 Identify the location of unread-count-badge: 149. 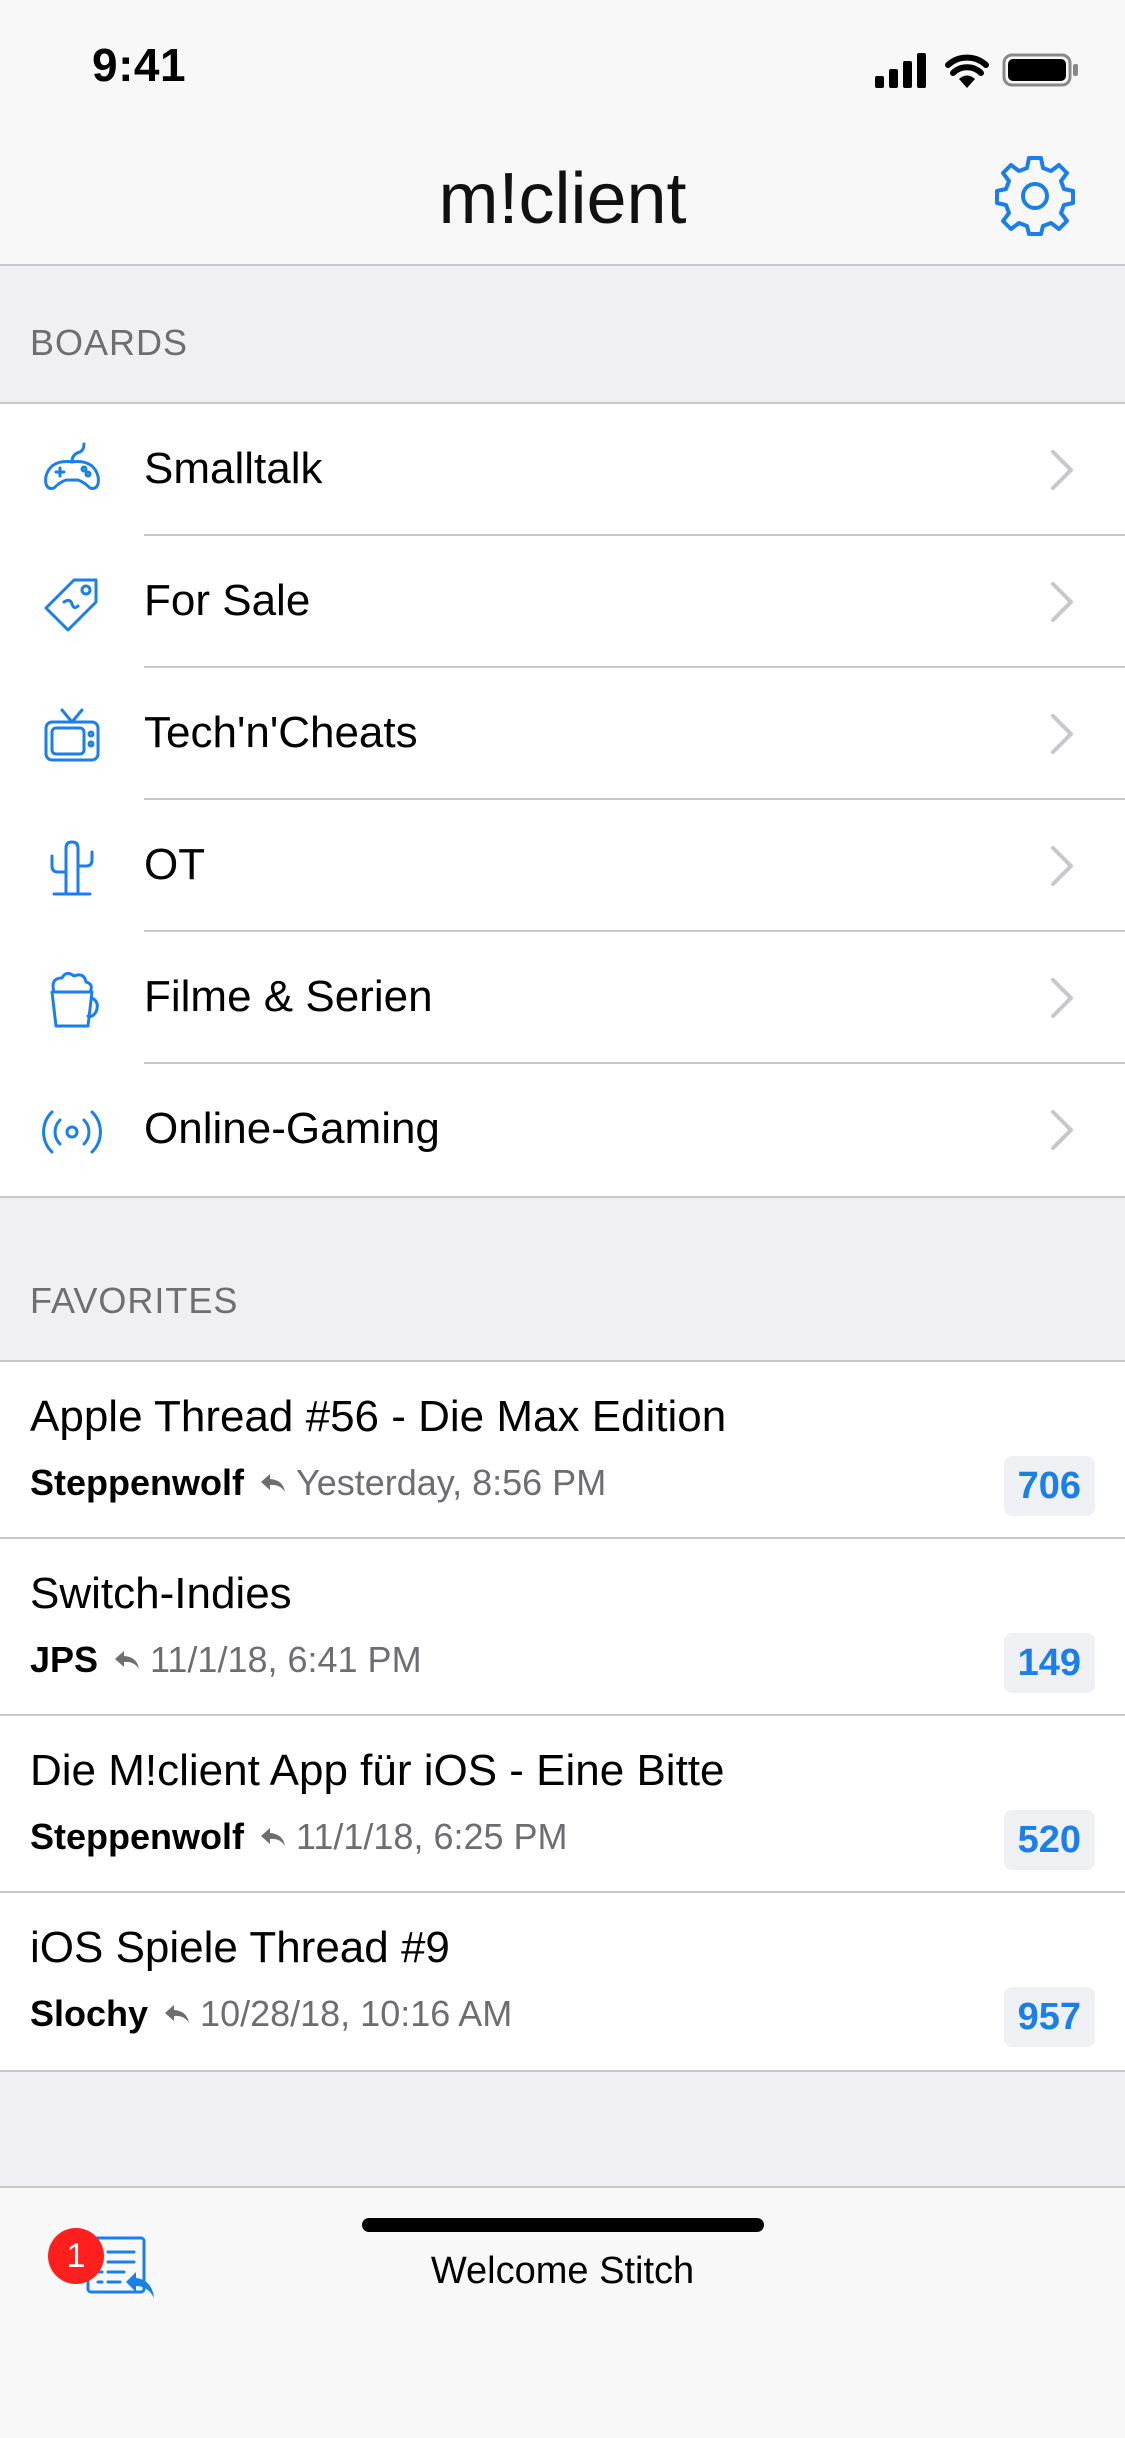
(1049, 1663).